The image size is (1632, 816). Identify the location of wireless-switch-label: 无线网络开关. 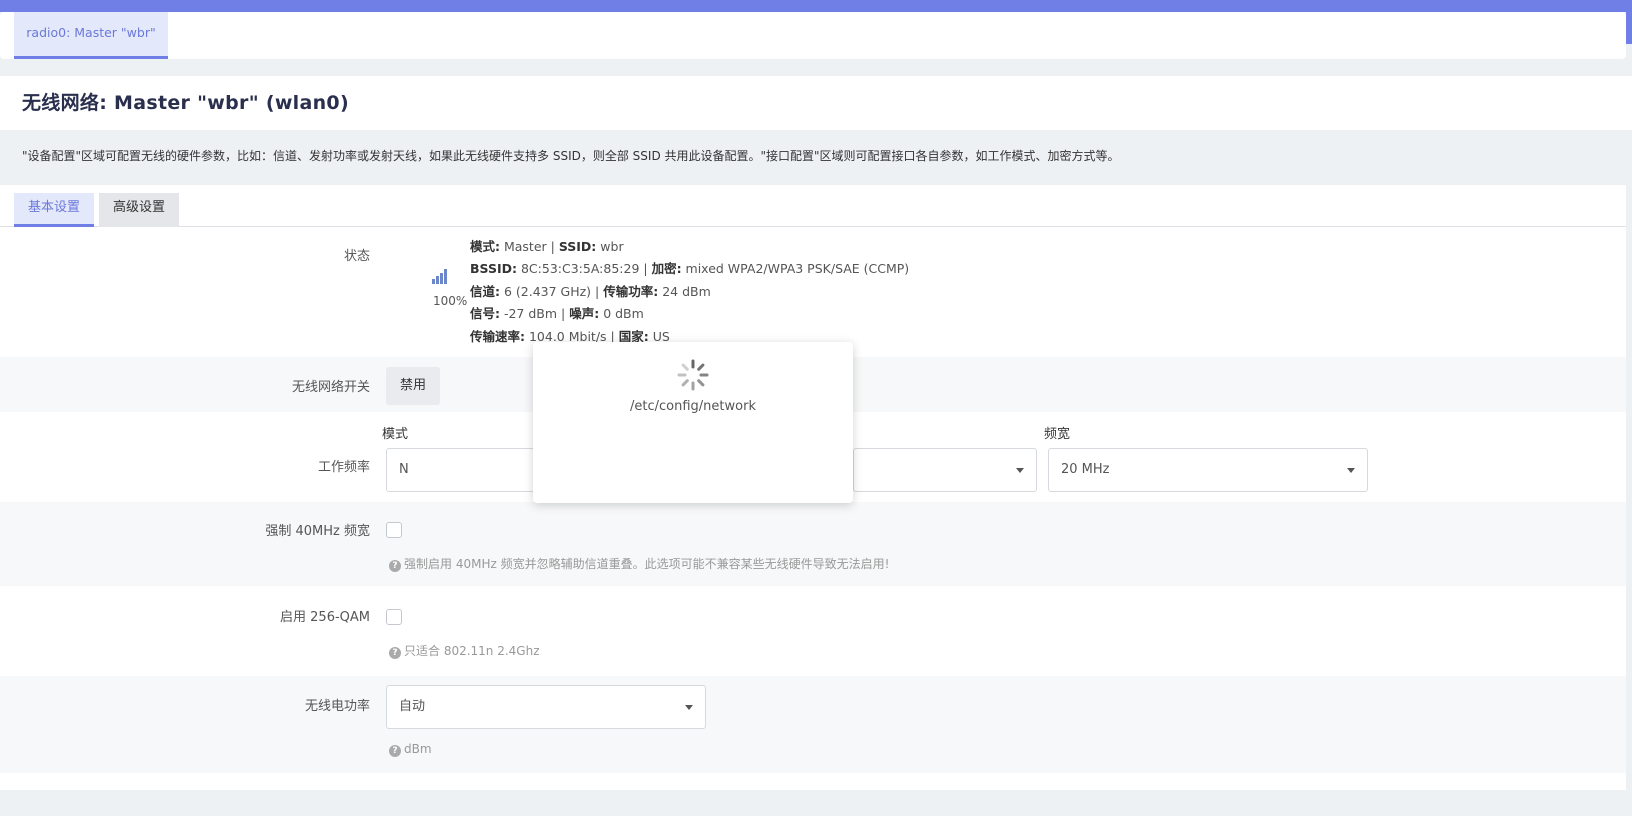
(330, 387).